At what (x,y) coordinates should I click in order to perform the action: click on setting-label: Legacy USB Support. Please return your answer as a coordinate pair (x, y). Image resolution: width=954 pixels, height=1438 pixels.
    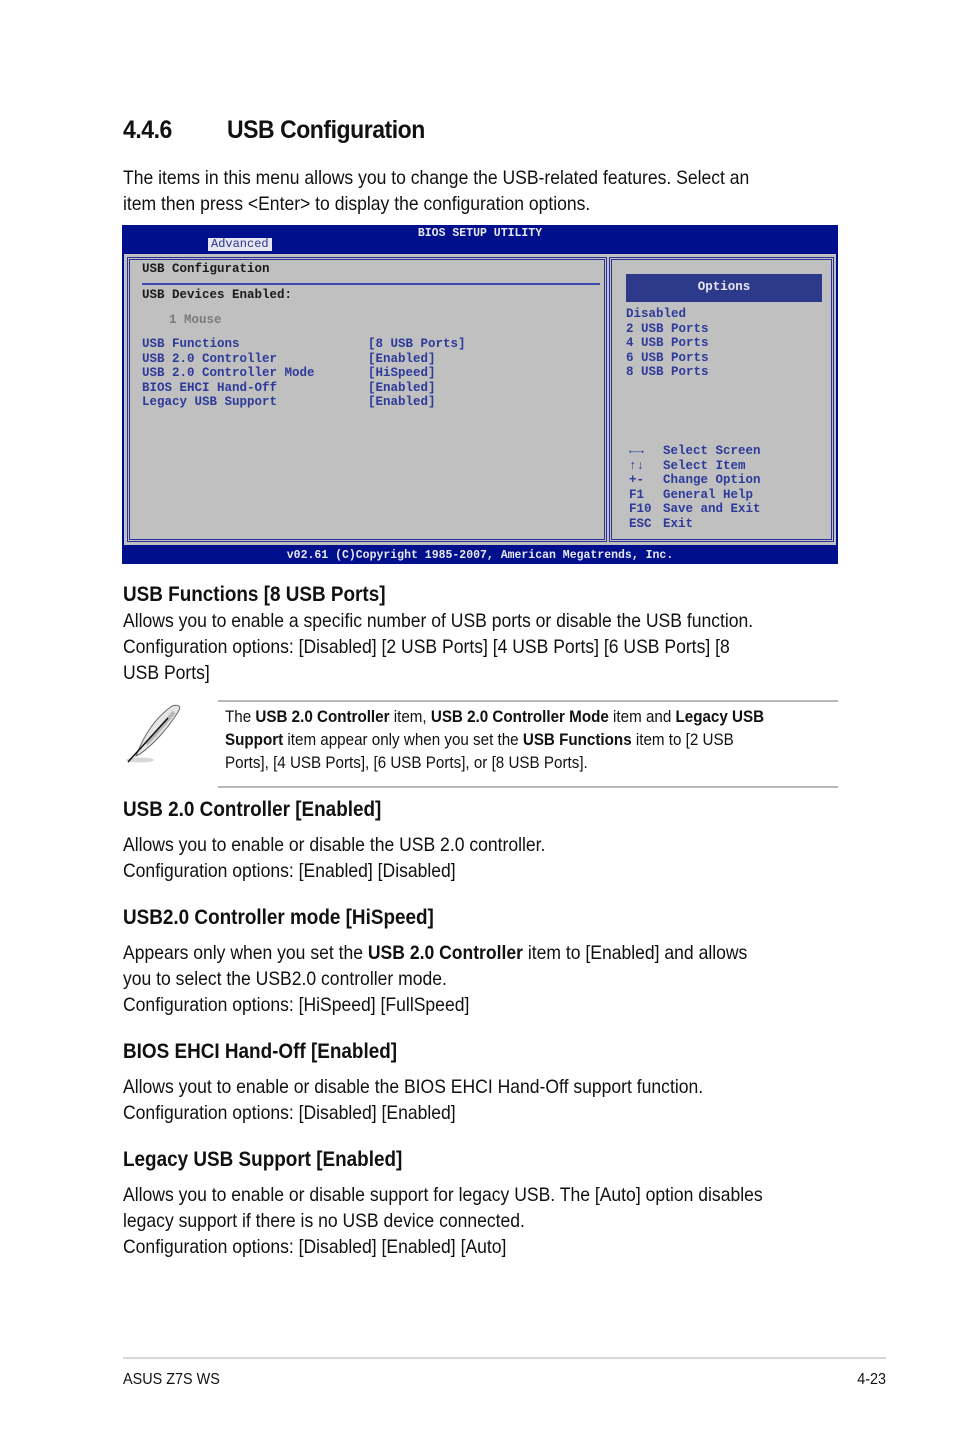
    Looking at the image, I should click on (210, 402).